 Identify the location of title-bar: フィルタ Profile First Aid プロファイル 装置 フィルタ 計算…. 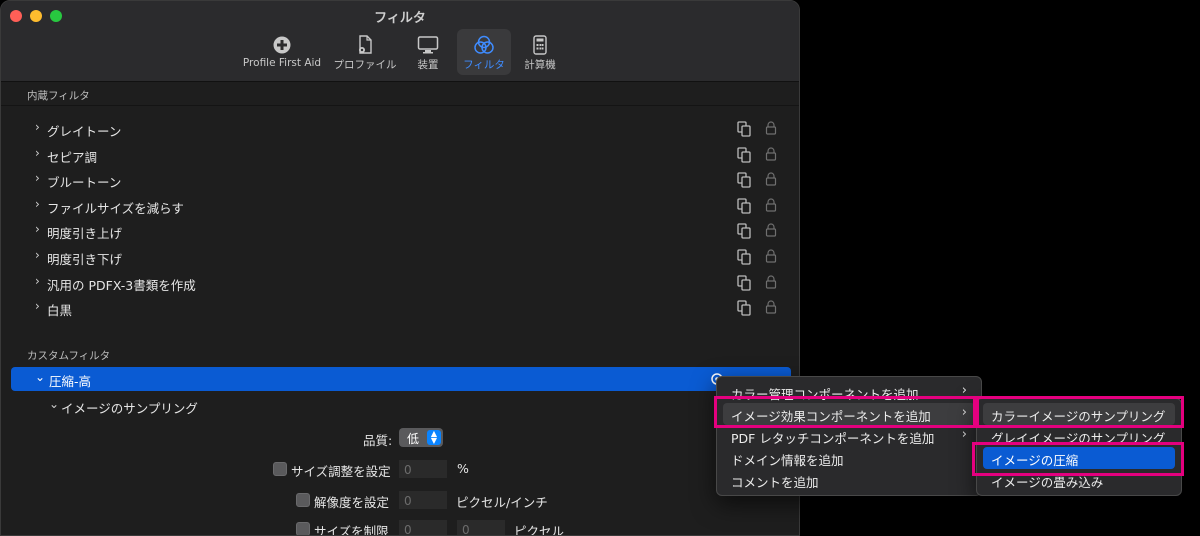
(400, 41).